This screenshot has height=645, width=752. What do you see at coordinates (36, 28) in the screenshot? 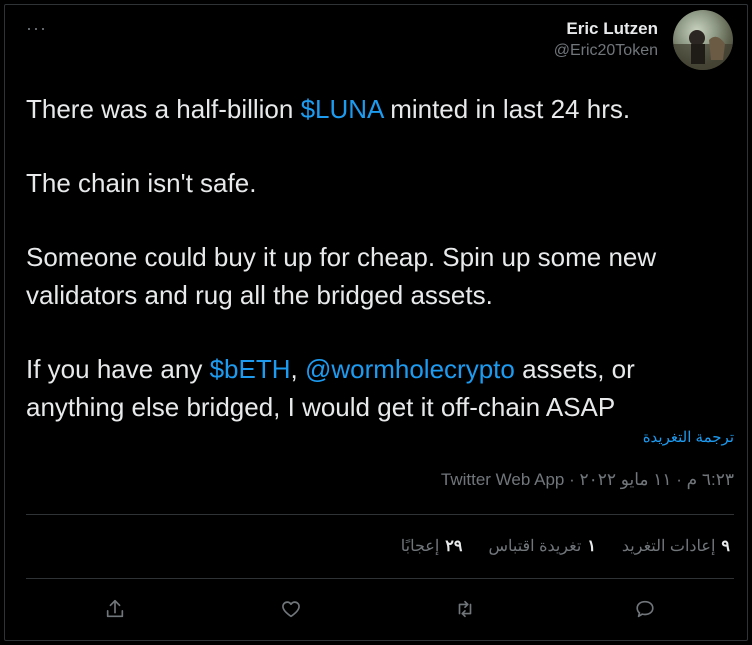
I see `more-options-icon: ···` at bounding box center [36, 28].